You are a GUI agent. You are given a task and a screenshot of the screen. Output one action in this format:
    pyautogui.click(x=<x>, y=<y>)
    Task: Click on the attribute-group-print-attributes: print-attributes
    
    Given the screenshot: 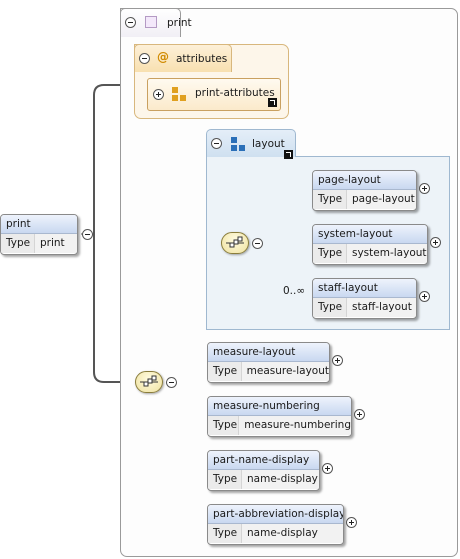 What is the action you would take?
    pyautogui.click(x=214, y=94)
    